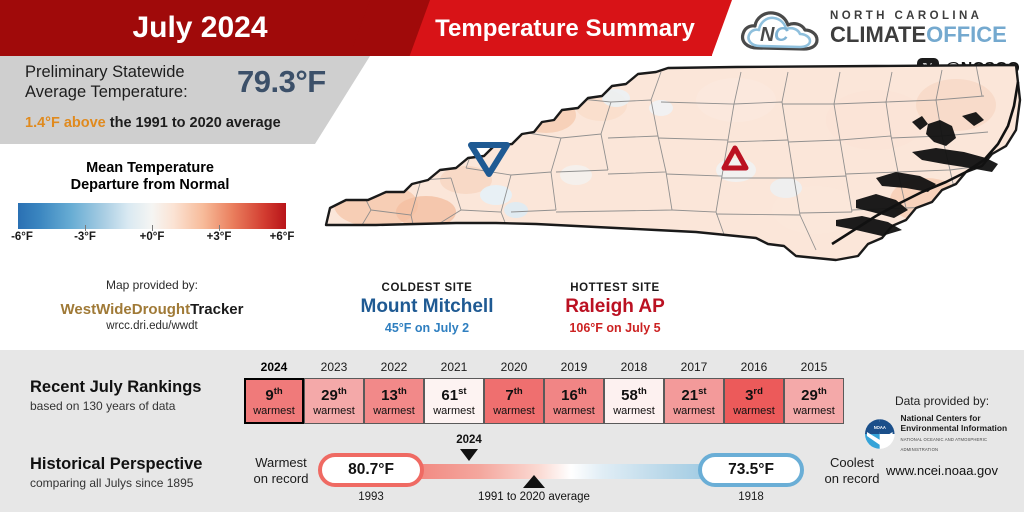 This screenshot has height=512, width=1024. Describe the element at coordinates (193, 123) in the screenshot. I see `departure-rest: the 1991 to 2020 average` at that location.